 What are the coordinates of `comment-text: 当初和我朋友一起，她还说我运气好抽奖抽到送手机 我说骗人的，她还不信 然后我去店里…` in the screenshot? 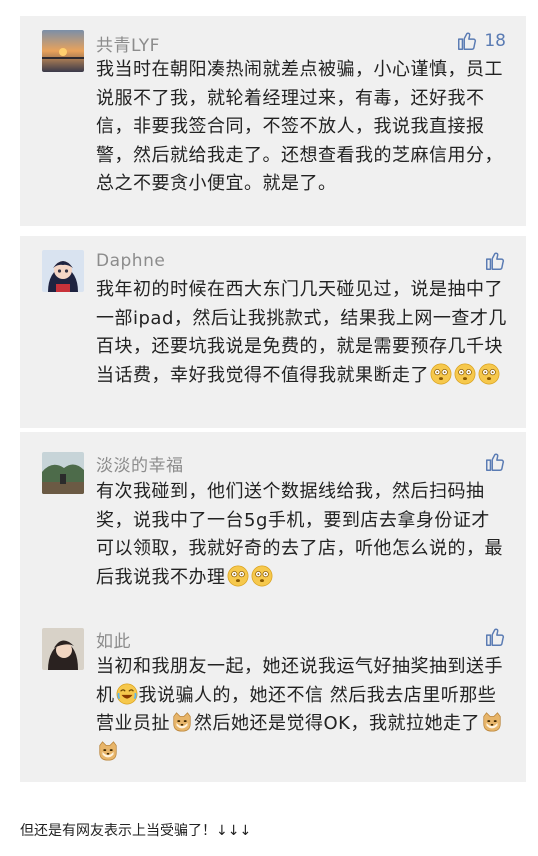 It's located at (302, 710).